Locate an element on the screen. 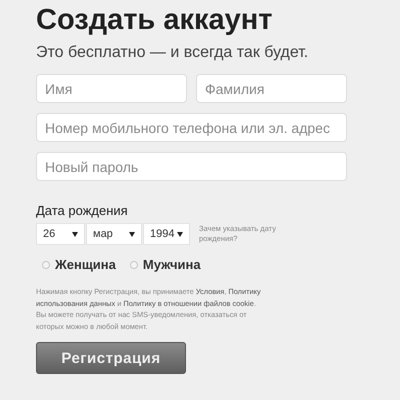 The height and width of the screenshot is (400, 400). text-field: Новый пароль is located at coordinates (191, 166).